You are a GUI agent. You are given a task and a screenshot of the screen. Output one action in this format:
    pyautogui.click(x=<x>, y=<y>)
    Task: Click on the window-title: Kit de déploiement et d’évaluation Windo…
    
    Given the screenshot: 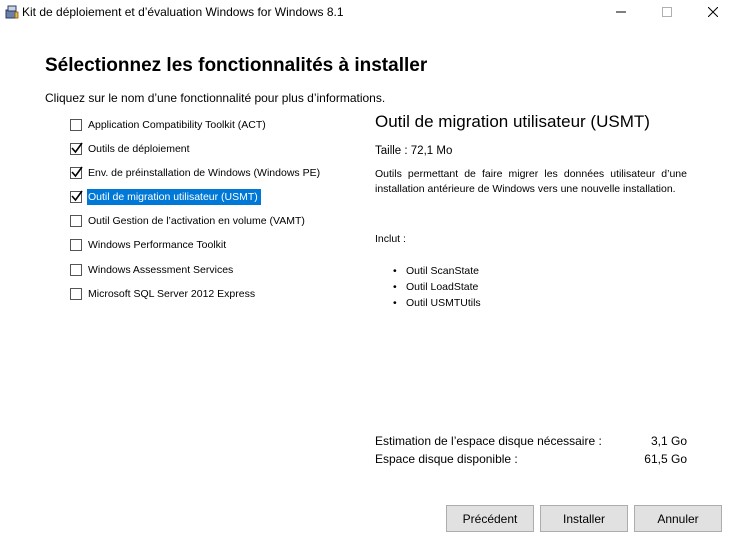 What is the action you would take?
    pyautogui.click(x=183, y=12)
    